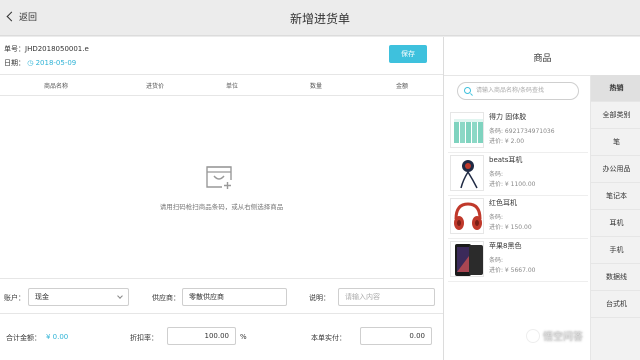 This screenshot has height=360, width=640. What do you see at coordinates (201, 336) in the screenshot?
I see `discount-input: 100.00` at bounding box center [201, 336].